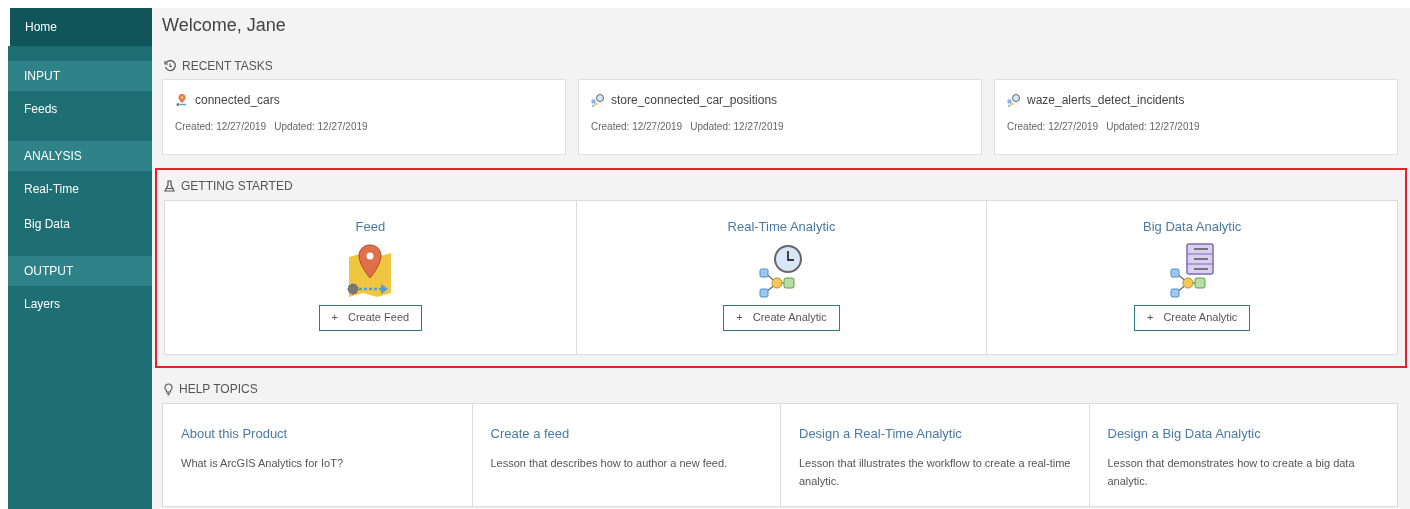 The width and height of the screenshot is (1410, 509). I want to click on card-title: Real-Time Analytic, so click(781, 227).